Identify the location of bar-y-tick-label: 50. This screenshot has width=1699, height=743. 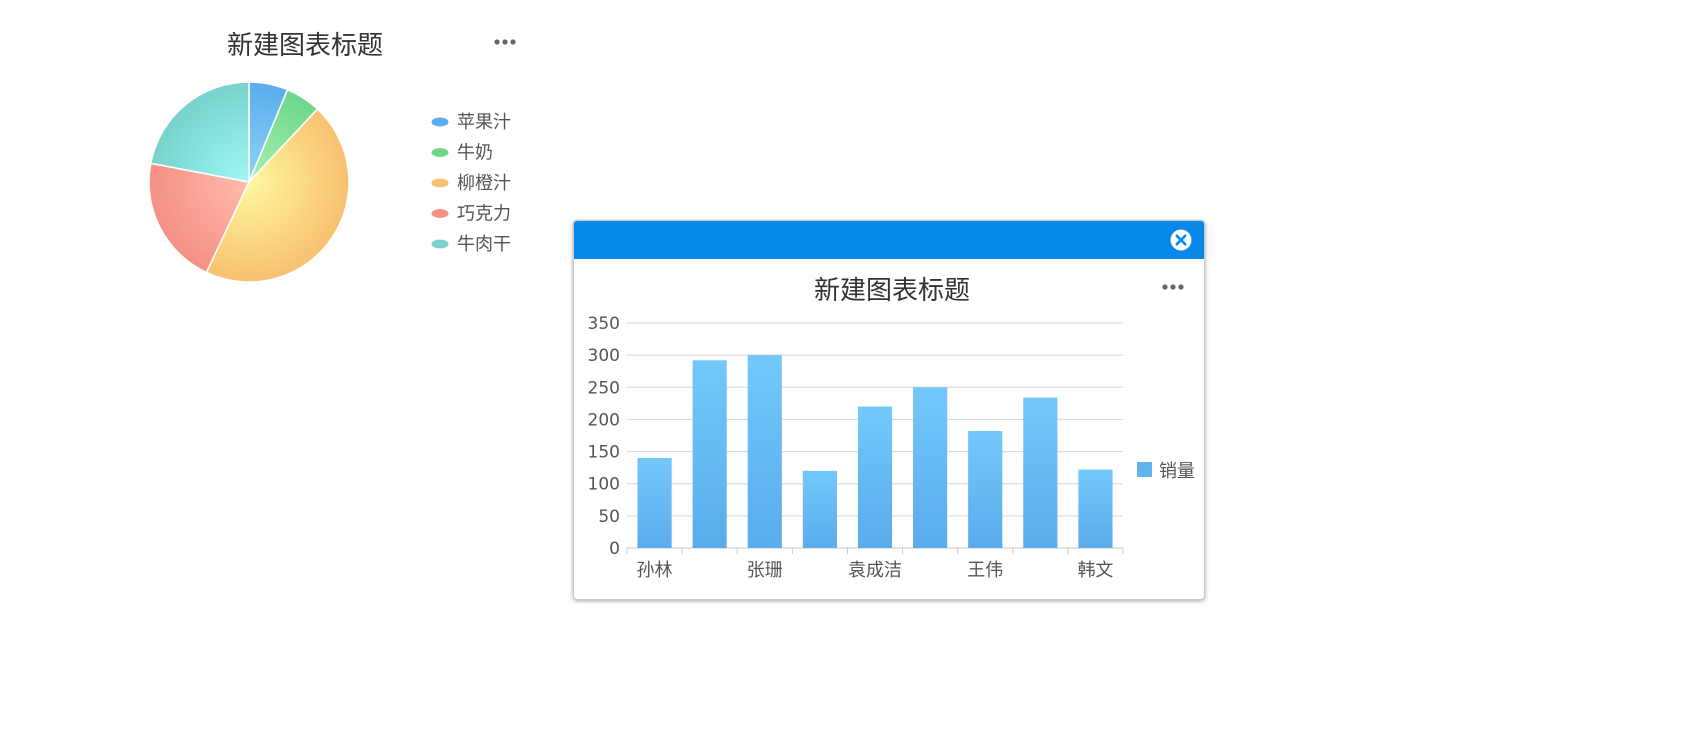
(609, 517).